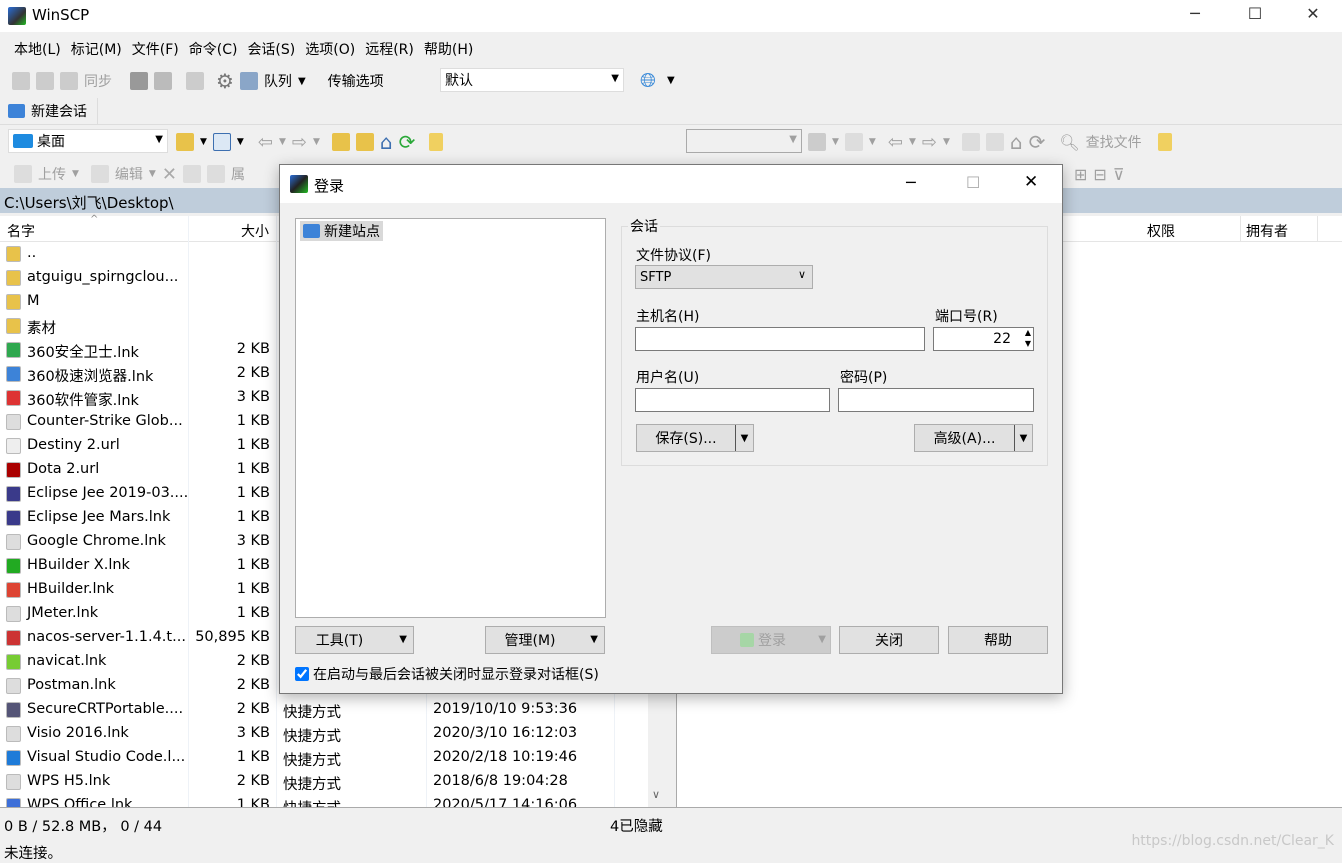 The image size is (1342, 863). Describe the element at coordinates (69, 81) in the screenshot. I see `synchronize-icon` at that location.